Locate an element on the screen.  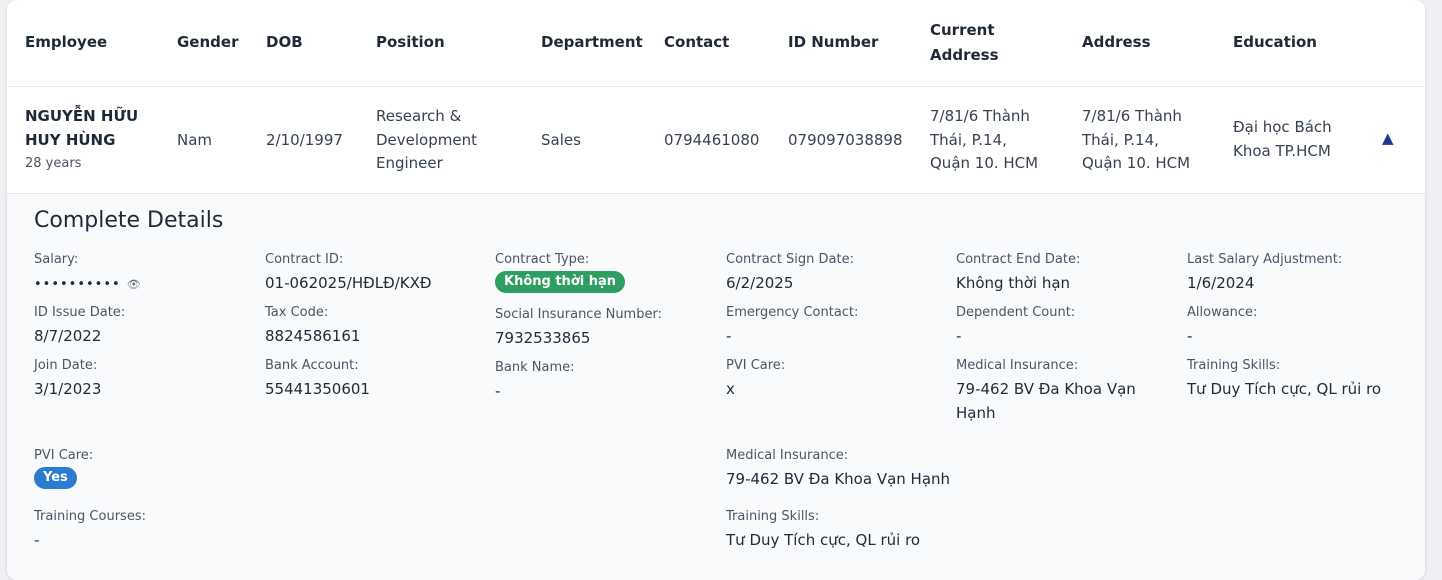
contract-sign-date-value: 6/2/2025 is located at coordinates (760, 283).